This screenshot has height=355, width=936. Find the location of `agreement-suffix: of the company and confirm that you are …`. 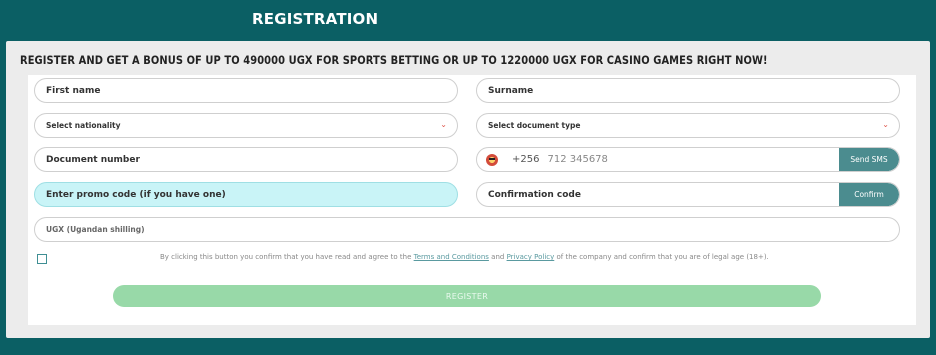

agreement-suffix: of the company and confirm that you are … is located at coordinates (662, 257).